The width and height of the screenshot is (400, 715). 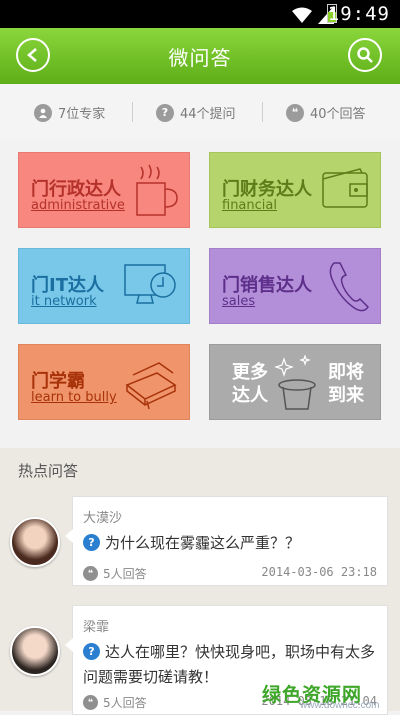 What do you see at coordinates (103, 518) in the screenshot?
I see `question-user: 大漠沙` at bounding box center [103, 518].